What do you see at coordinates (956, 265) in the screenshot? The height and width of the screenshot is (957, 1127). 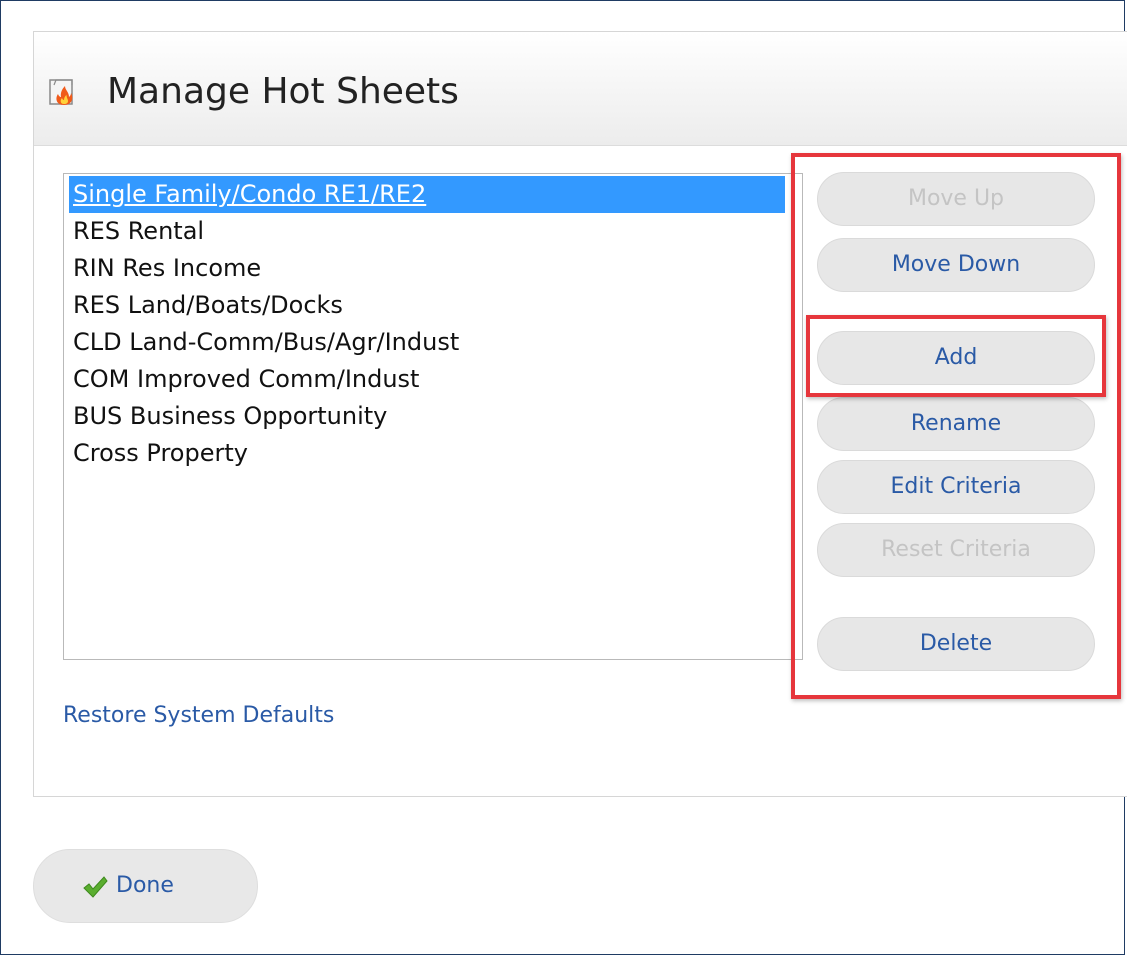 I see `move-down-button: Move Down` at bounding box center [956, 265].